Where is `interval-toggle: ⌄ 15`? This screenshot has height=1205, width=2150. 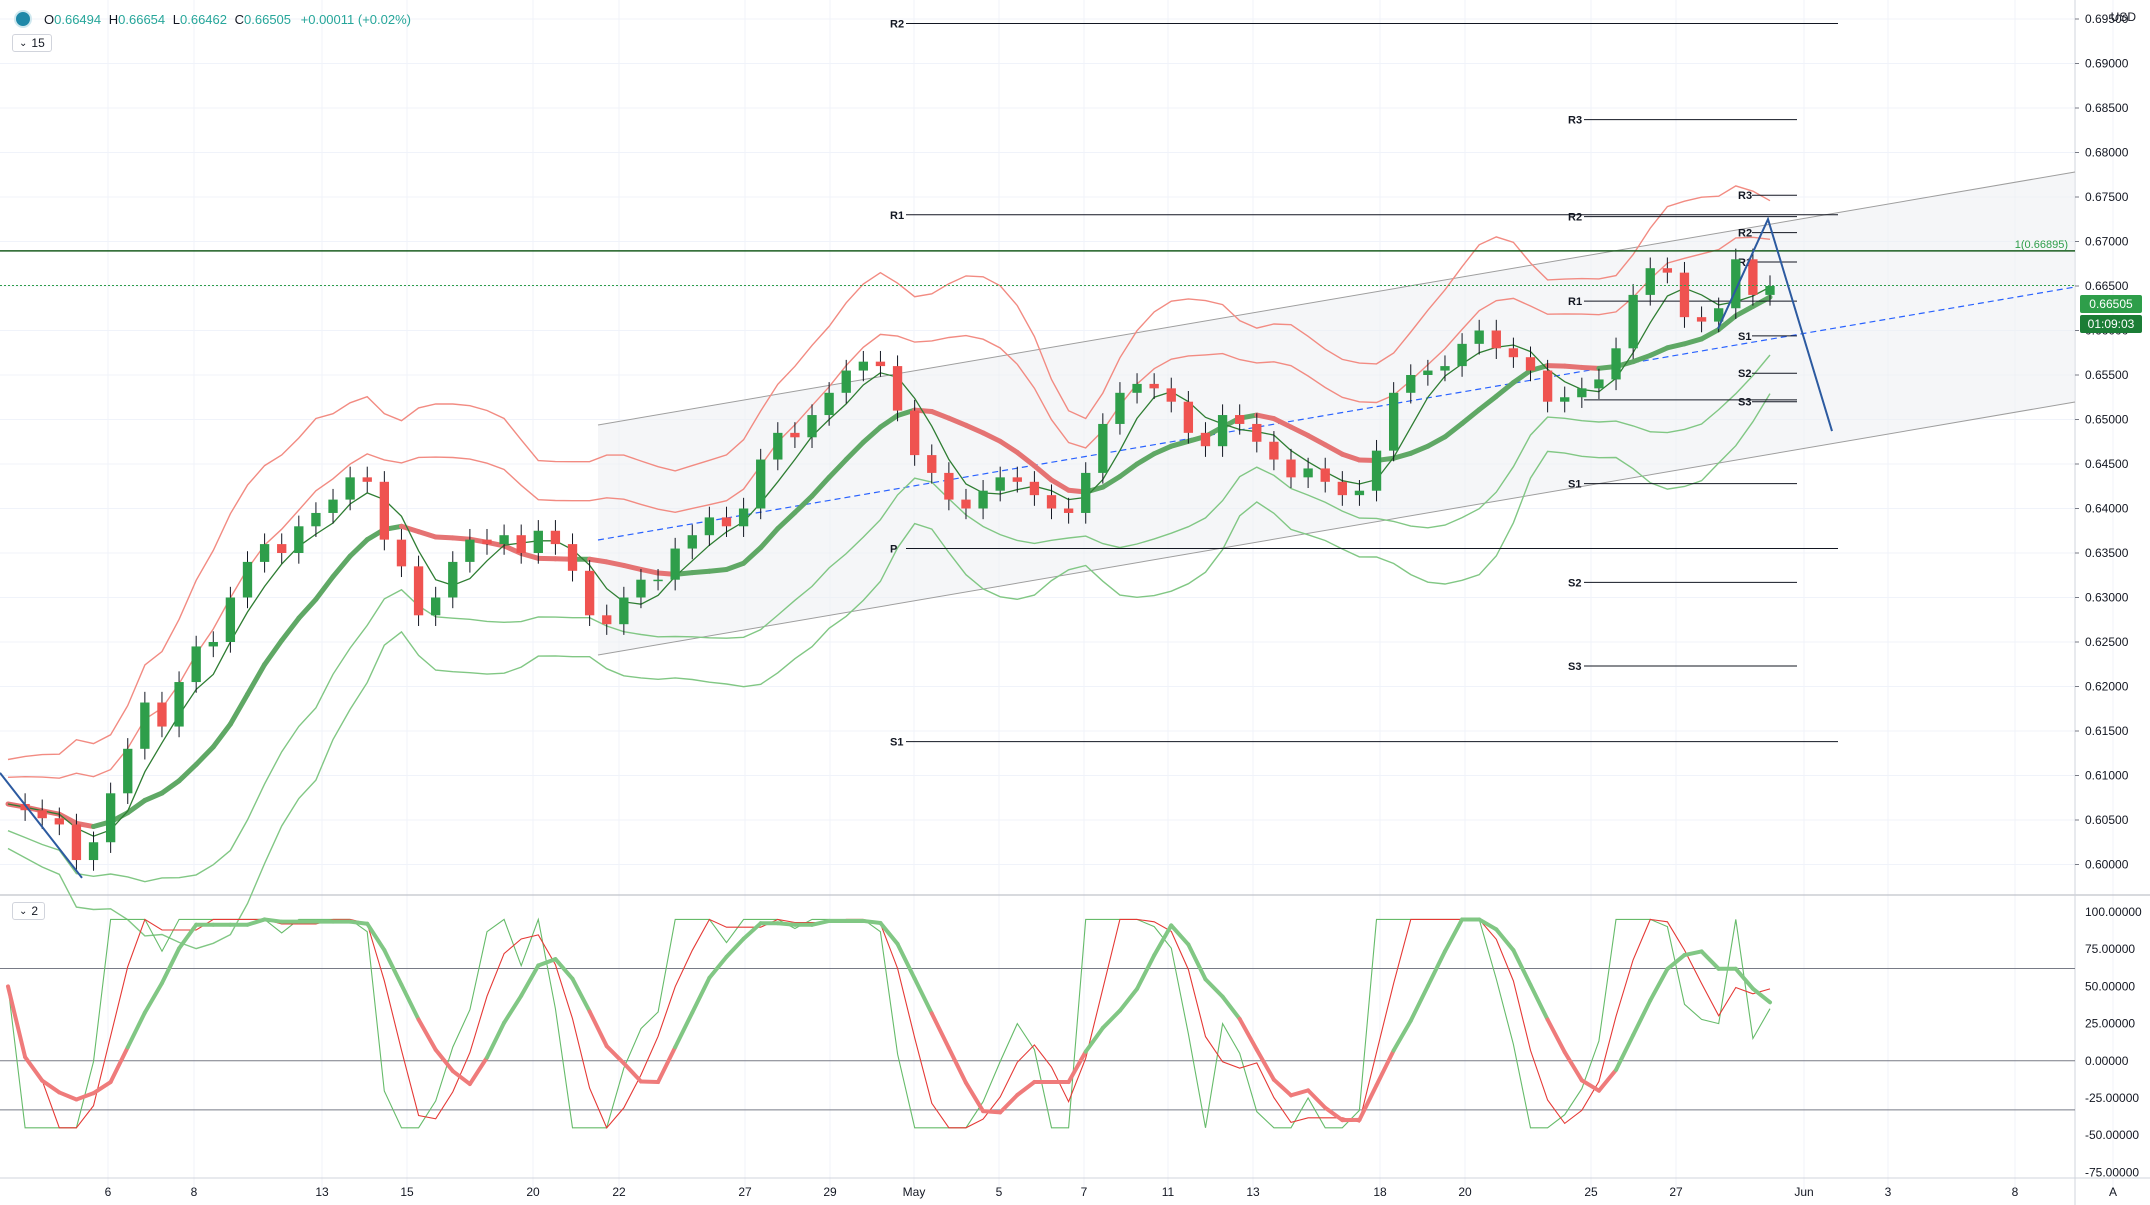 interval-toggle: ⌄ 15 is located at coordinates (32, 43).